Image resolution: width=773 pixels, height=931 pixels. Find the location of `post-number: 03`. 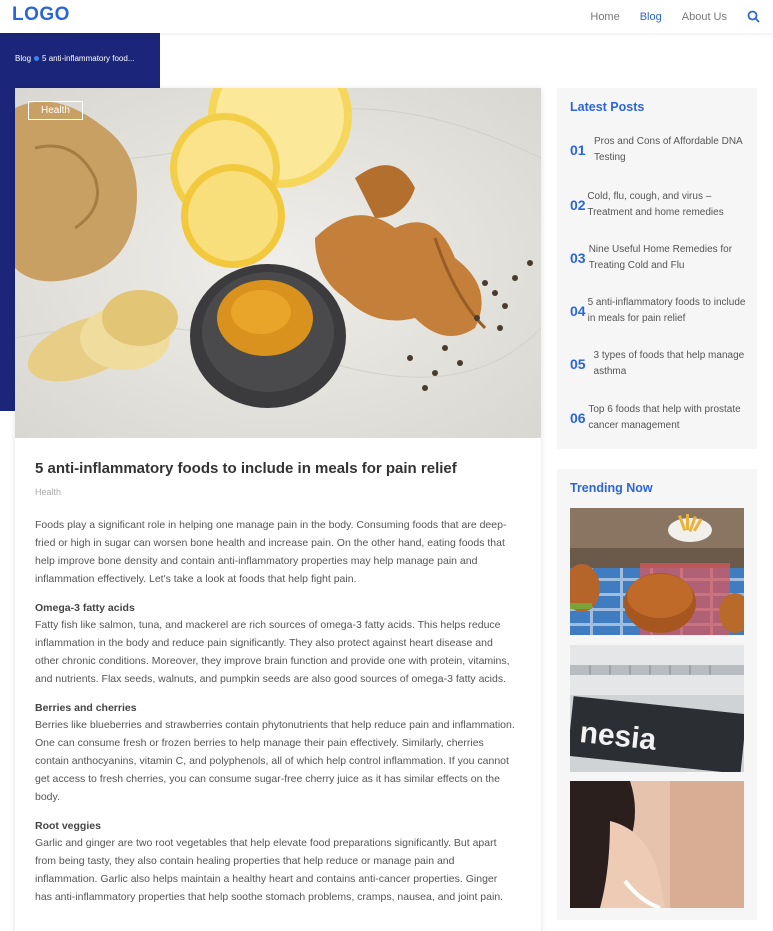

post-number: 03 is located at coordinates (578, 258).